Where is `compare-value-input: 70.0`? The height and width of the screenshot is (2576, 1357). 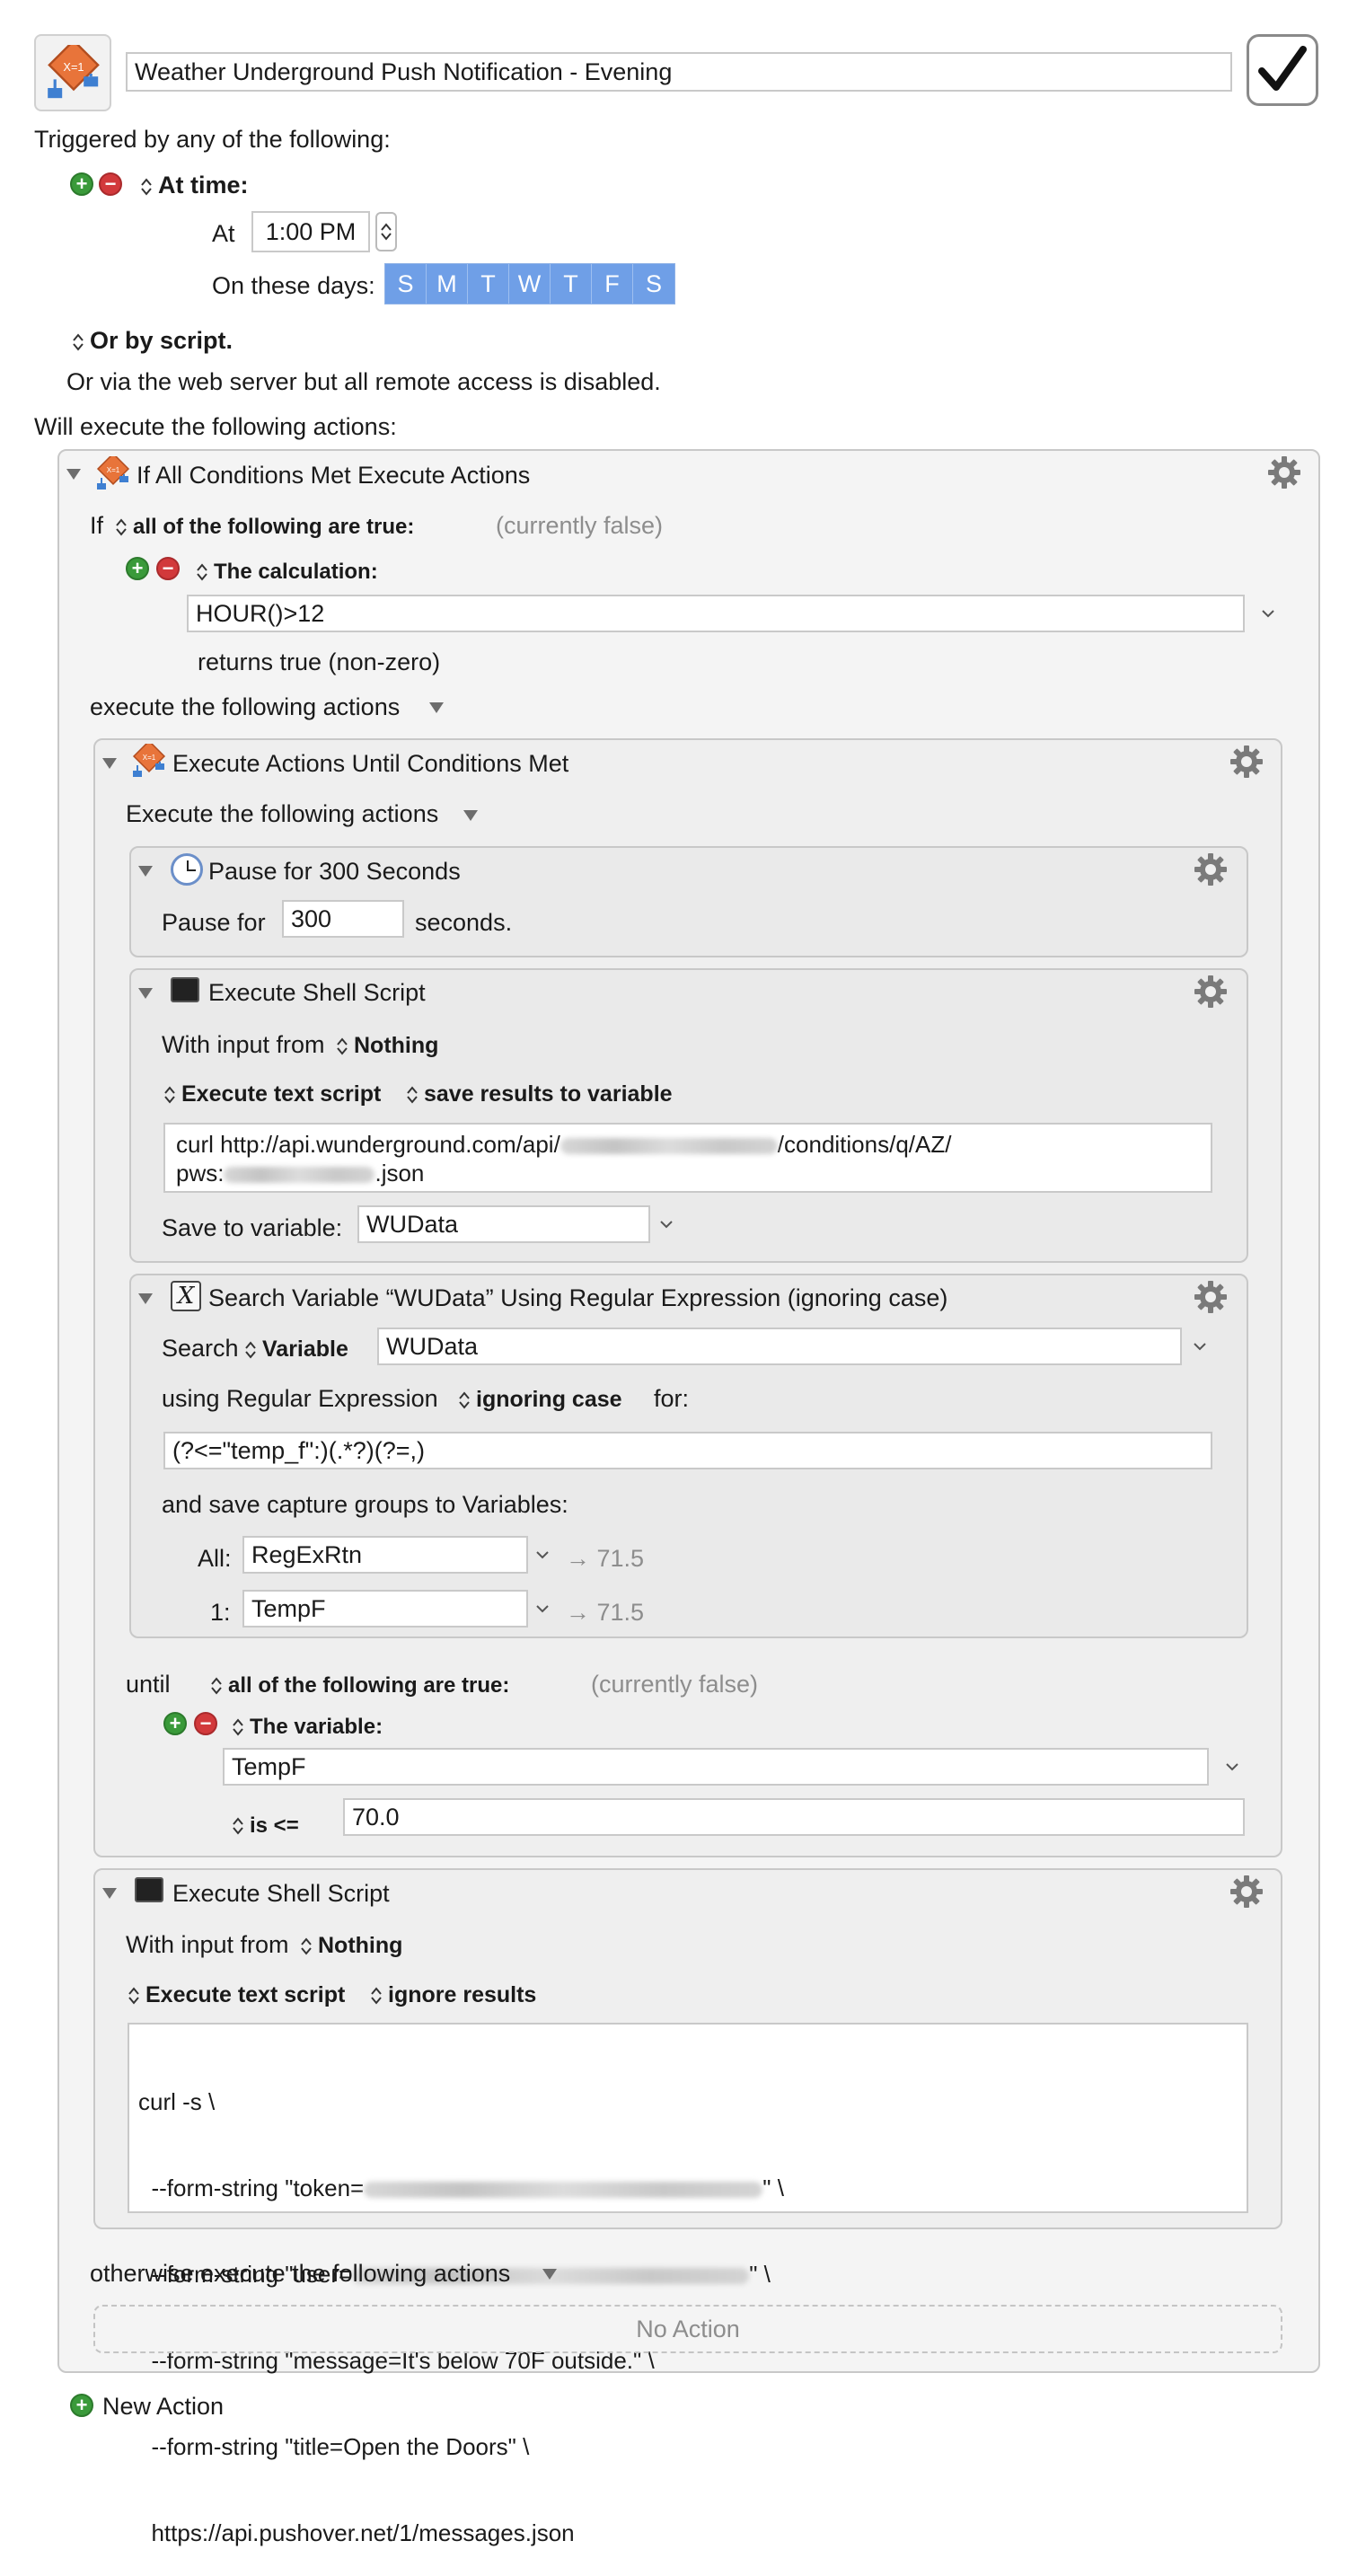 compare-value-input: 70.0 is located at coordinates (794, 1817).